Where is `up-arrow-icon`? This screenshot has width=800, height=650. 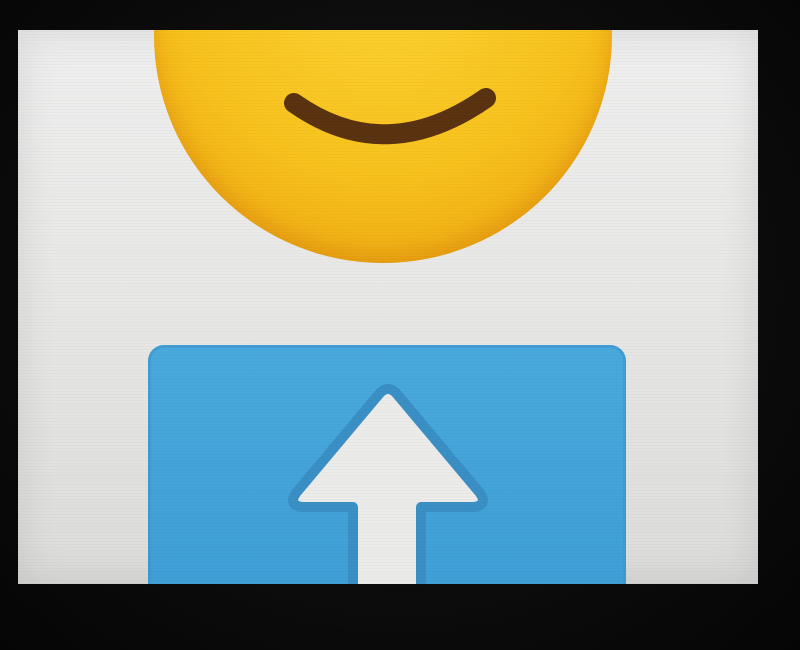
up-arrow-icon is located at coordinates (388, 484).